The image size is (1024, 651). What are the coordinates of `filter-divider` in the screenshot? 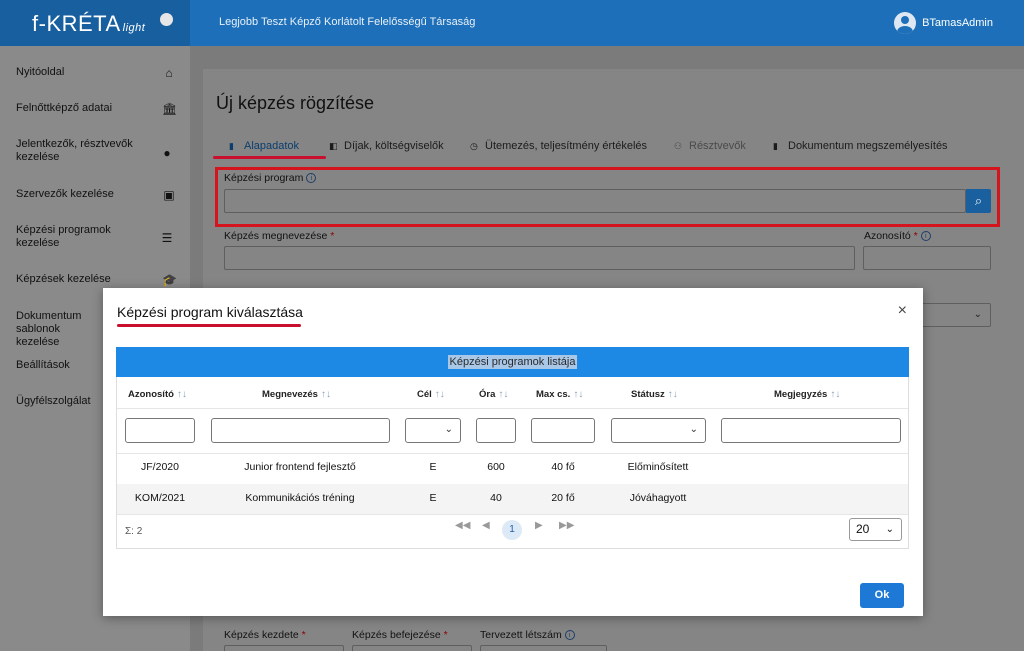 It's located at (512, 453).